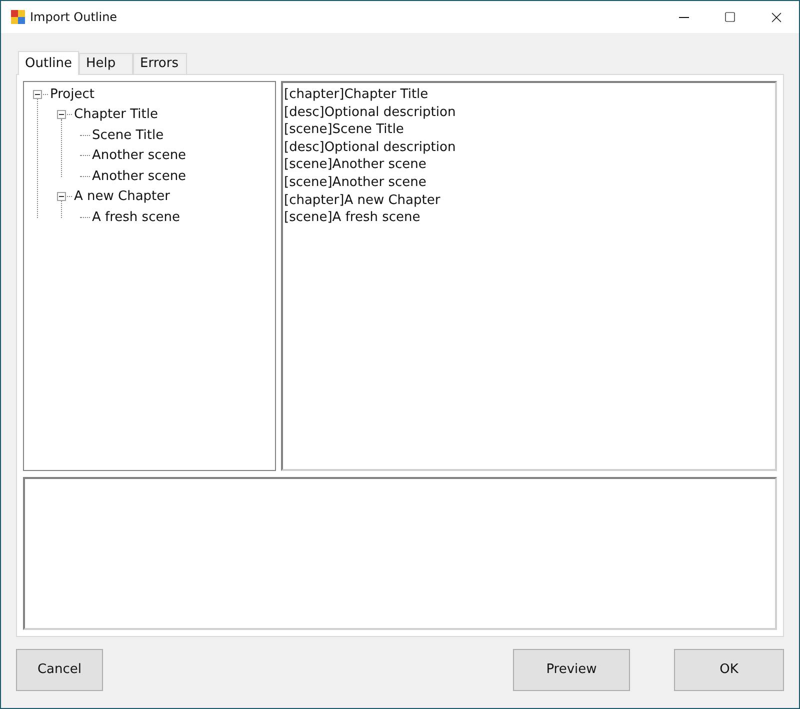 The width and height of the screenshot is (800, 709). What do you see at coordinates (352, 218) in the screenshot?
I see `text-line: [scene]A fresh scene` at bounding box center [352, 218].